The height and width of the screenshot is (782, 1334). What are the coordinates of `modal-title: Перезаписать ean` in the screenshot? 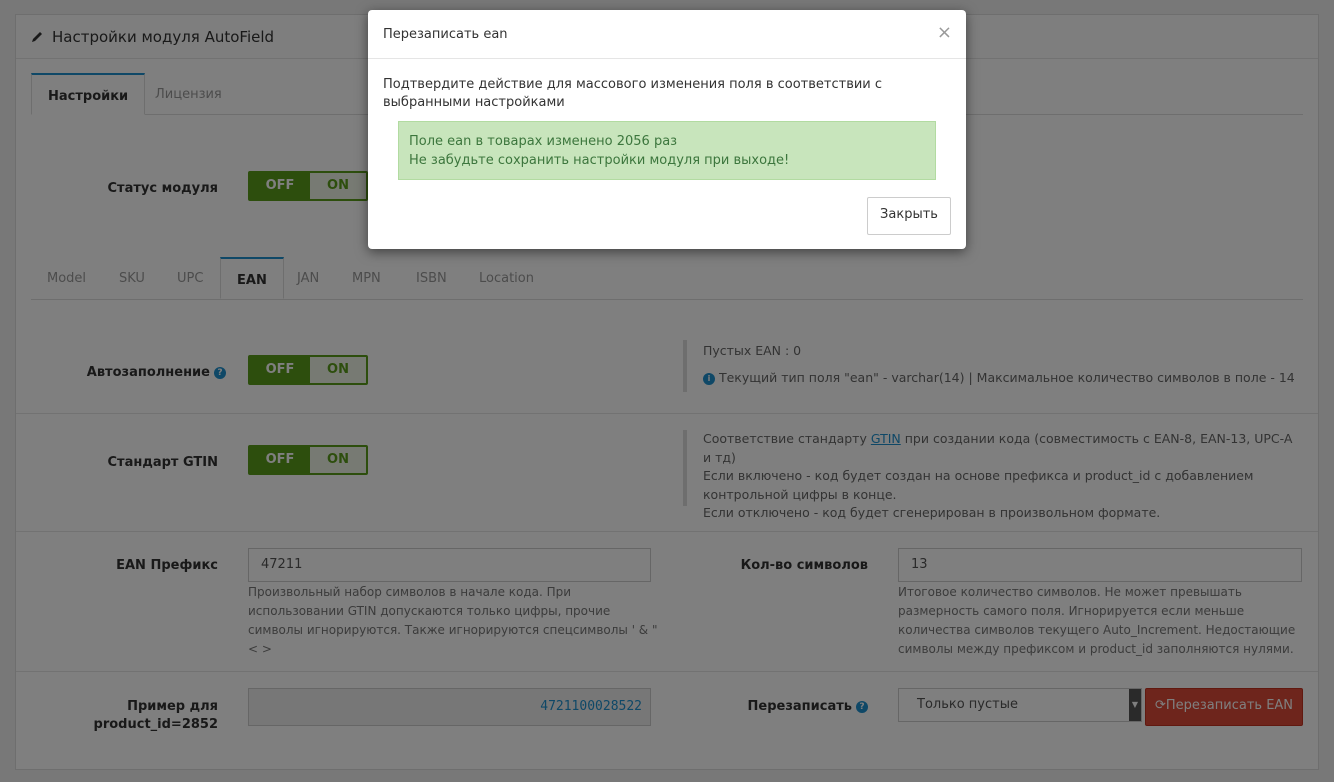 It's located at (445, 34).